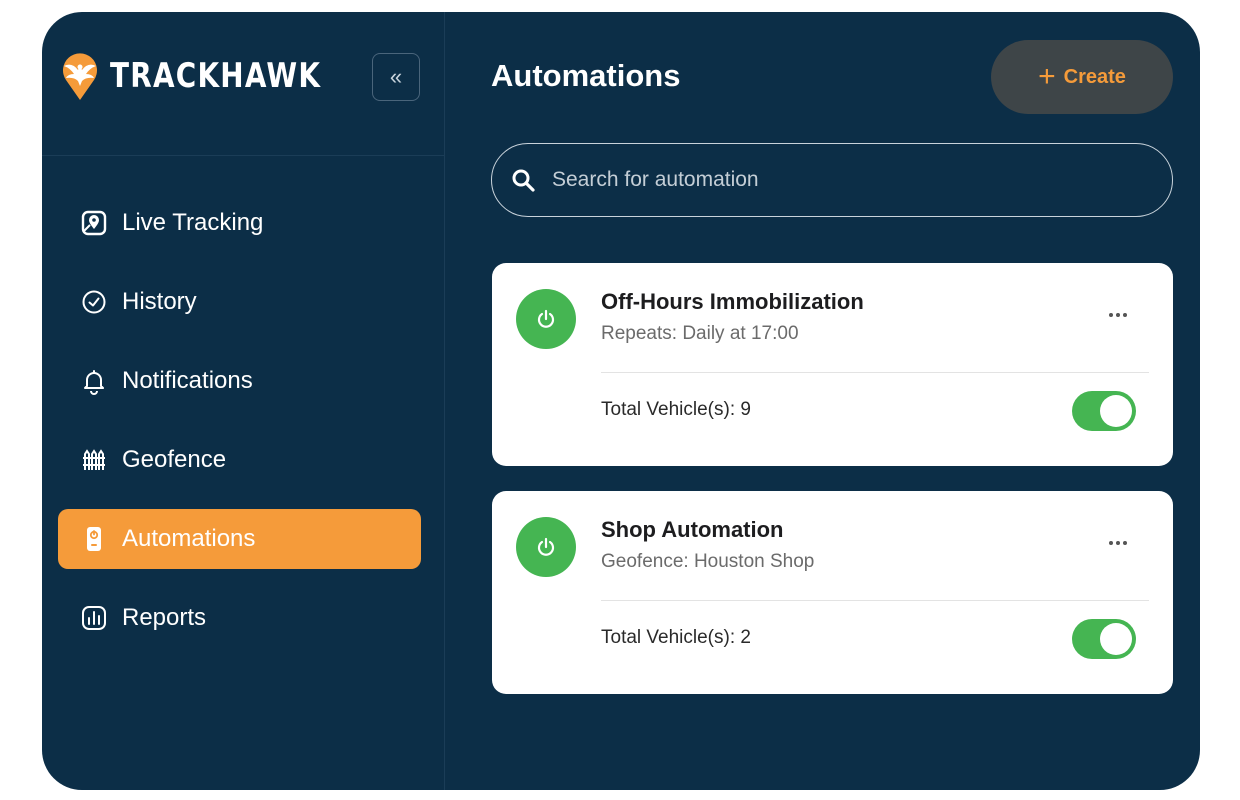 The width and height of the screenshot is (1240, 800). I want to click on clock-icon, so click(94, 302).